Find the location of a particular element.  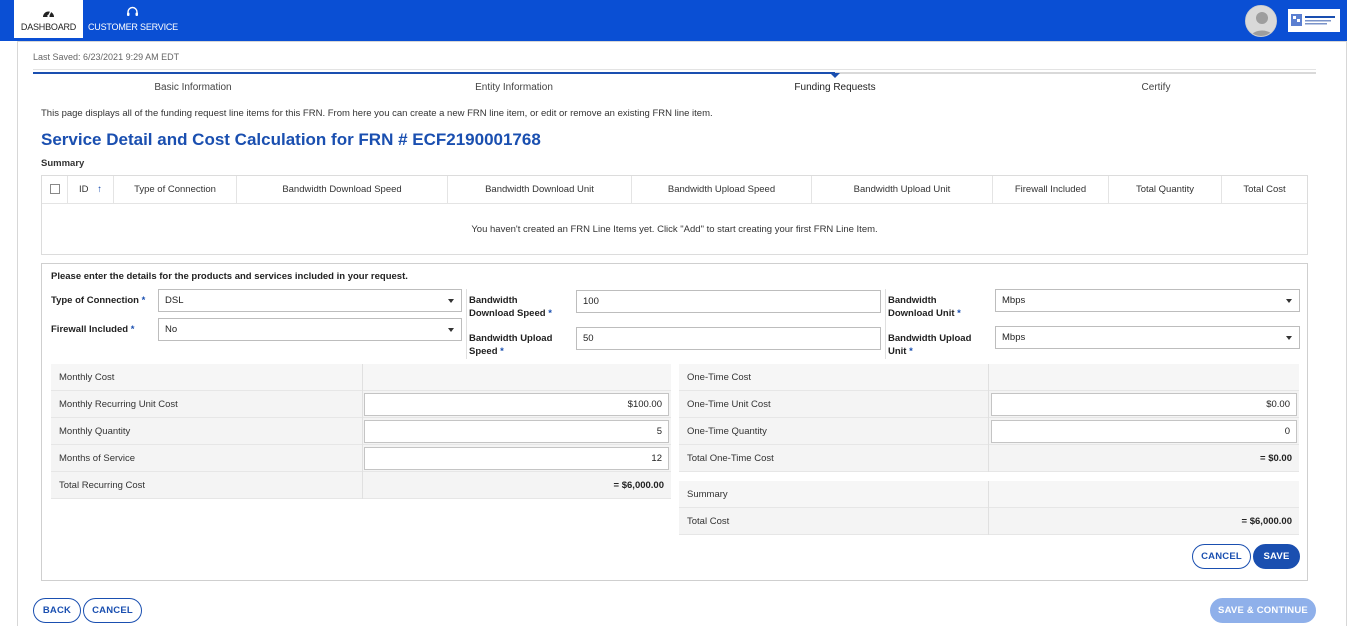

total-one-time-cost-label: Total One-Time Cost is located at coordinates (730, 458).